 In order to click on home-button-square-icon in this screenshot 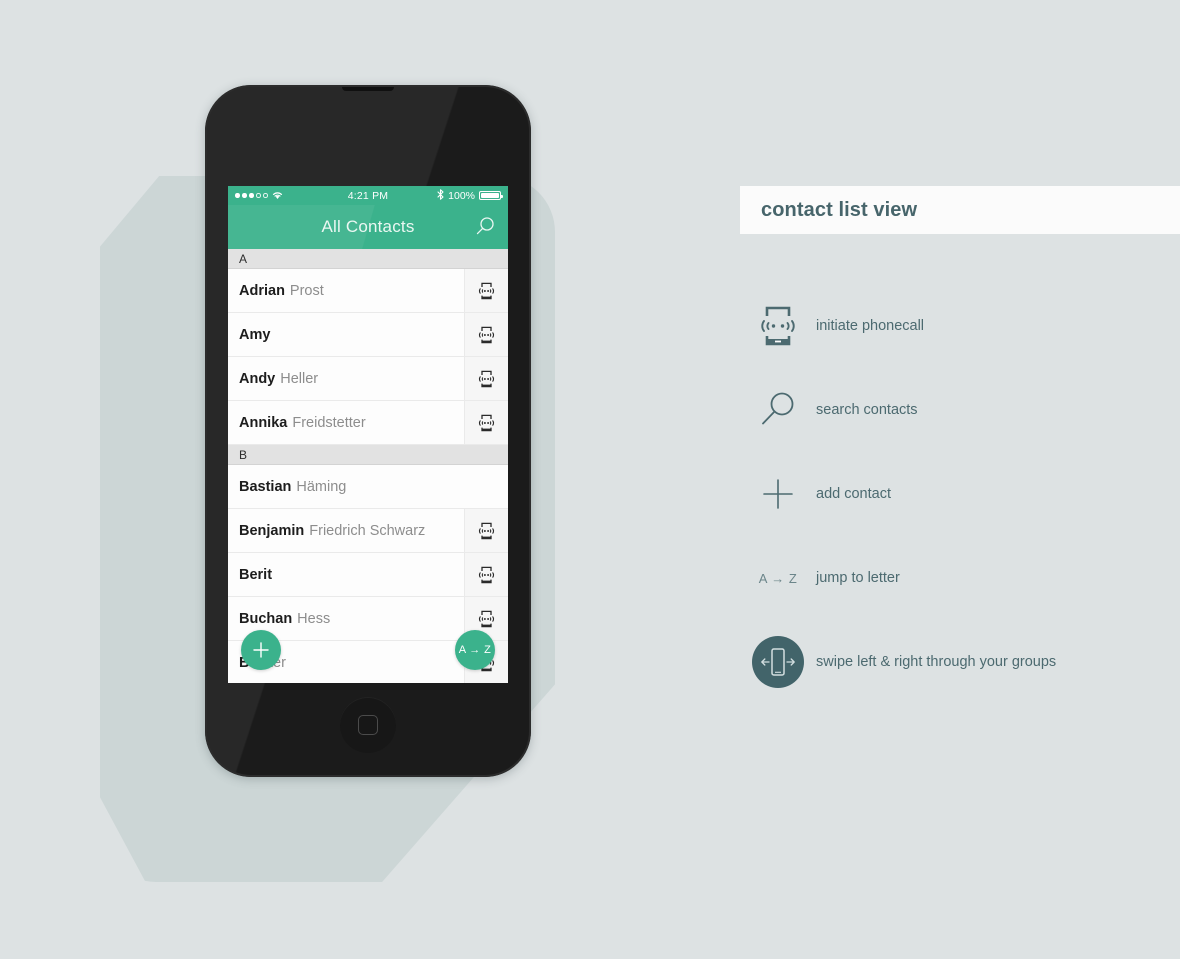, I will do `click(368, 725)`.